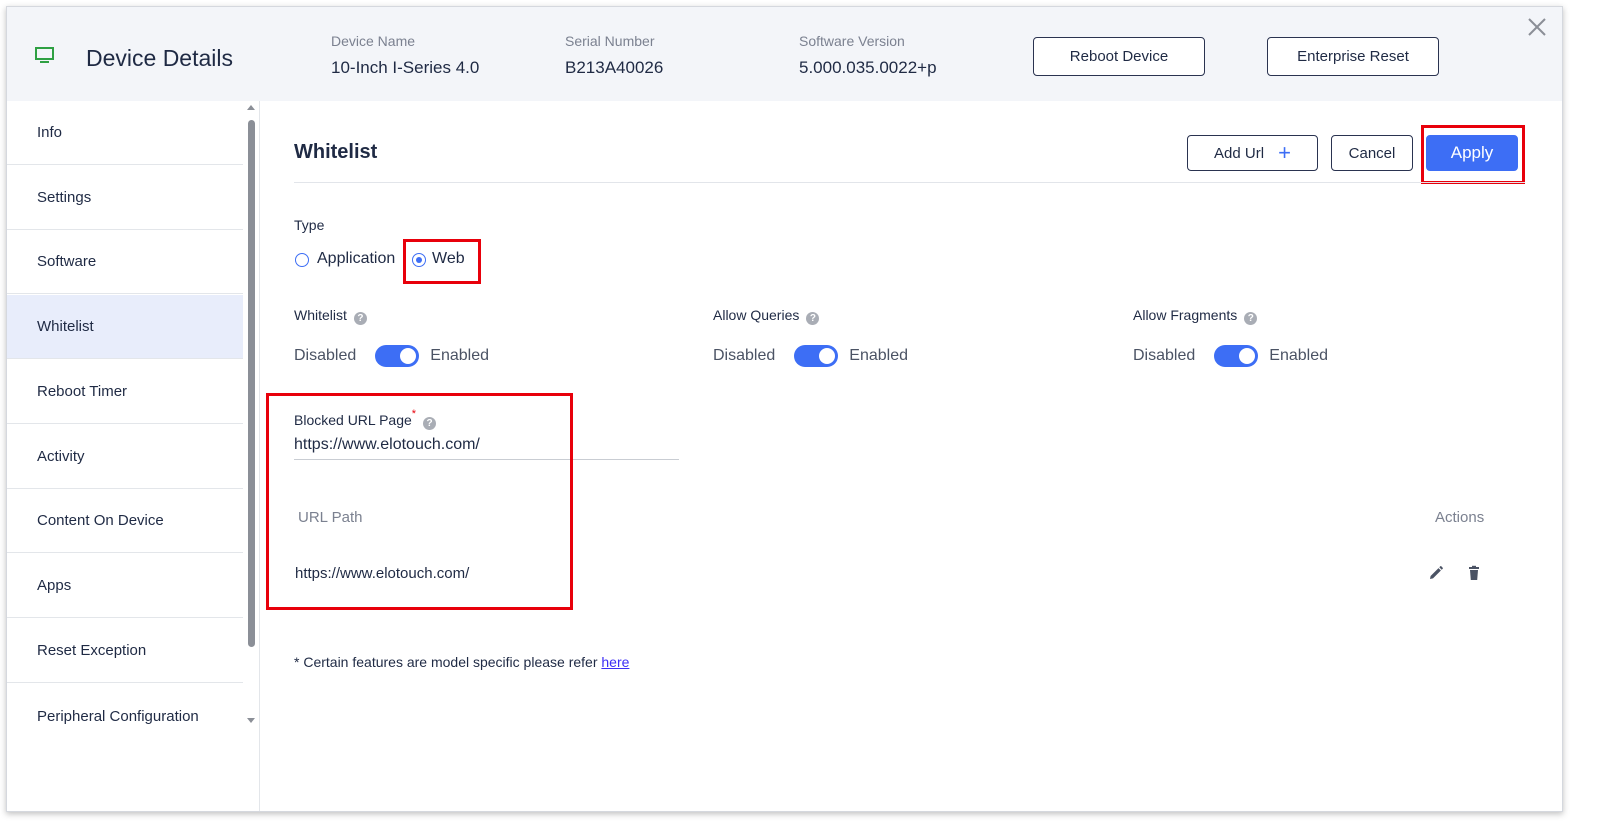  I want to click on add-url-button: Add Url +, so click(1252, 153).